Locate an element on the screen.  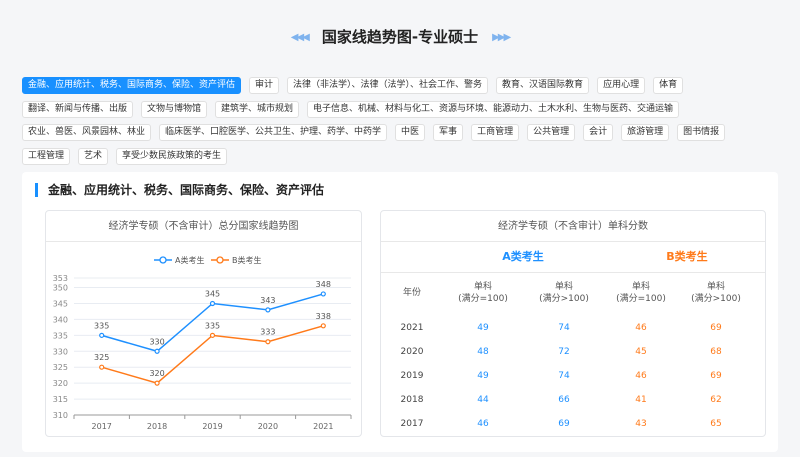
category-tag: 农业、兽医、风景园林、林业 is located at coordinates (87, 132).